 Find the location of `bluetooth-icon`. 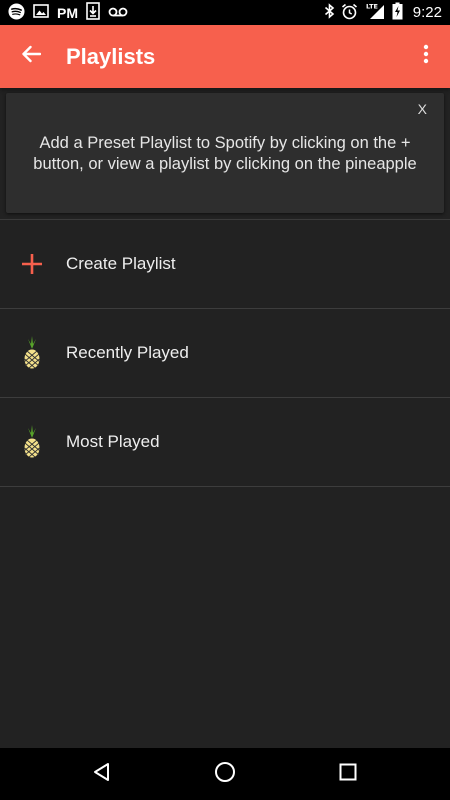

bluetooth-icon is located at coordinates (329, 12).